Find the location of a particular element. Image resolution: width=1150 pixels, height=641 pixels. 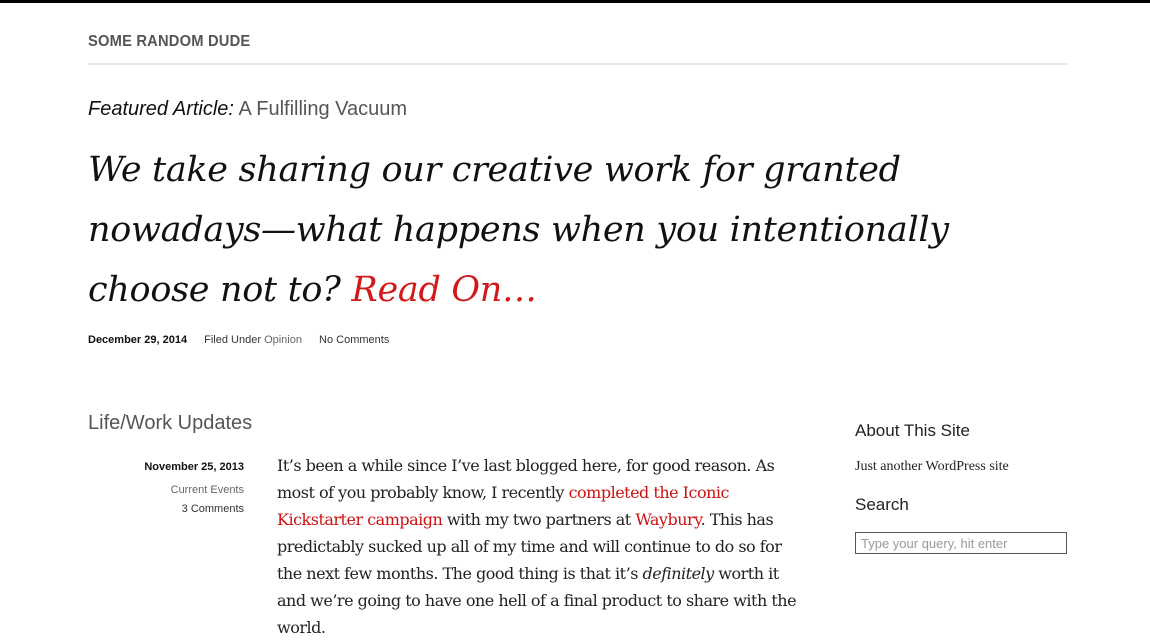

post-date: November 25, 2013 is located at coordinates (194, 467).